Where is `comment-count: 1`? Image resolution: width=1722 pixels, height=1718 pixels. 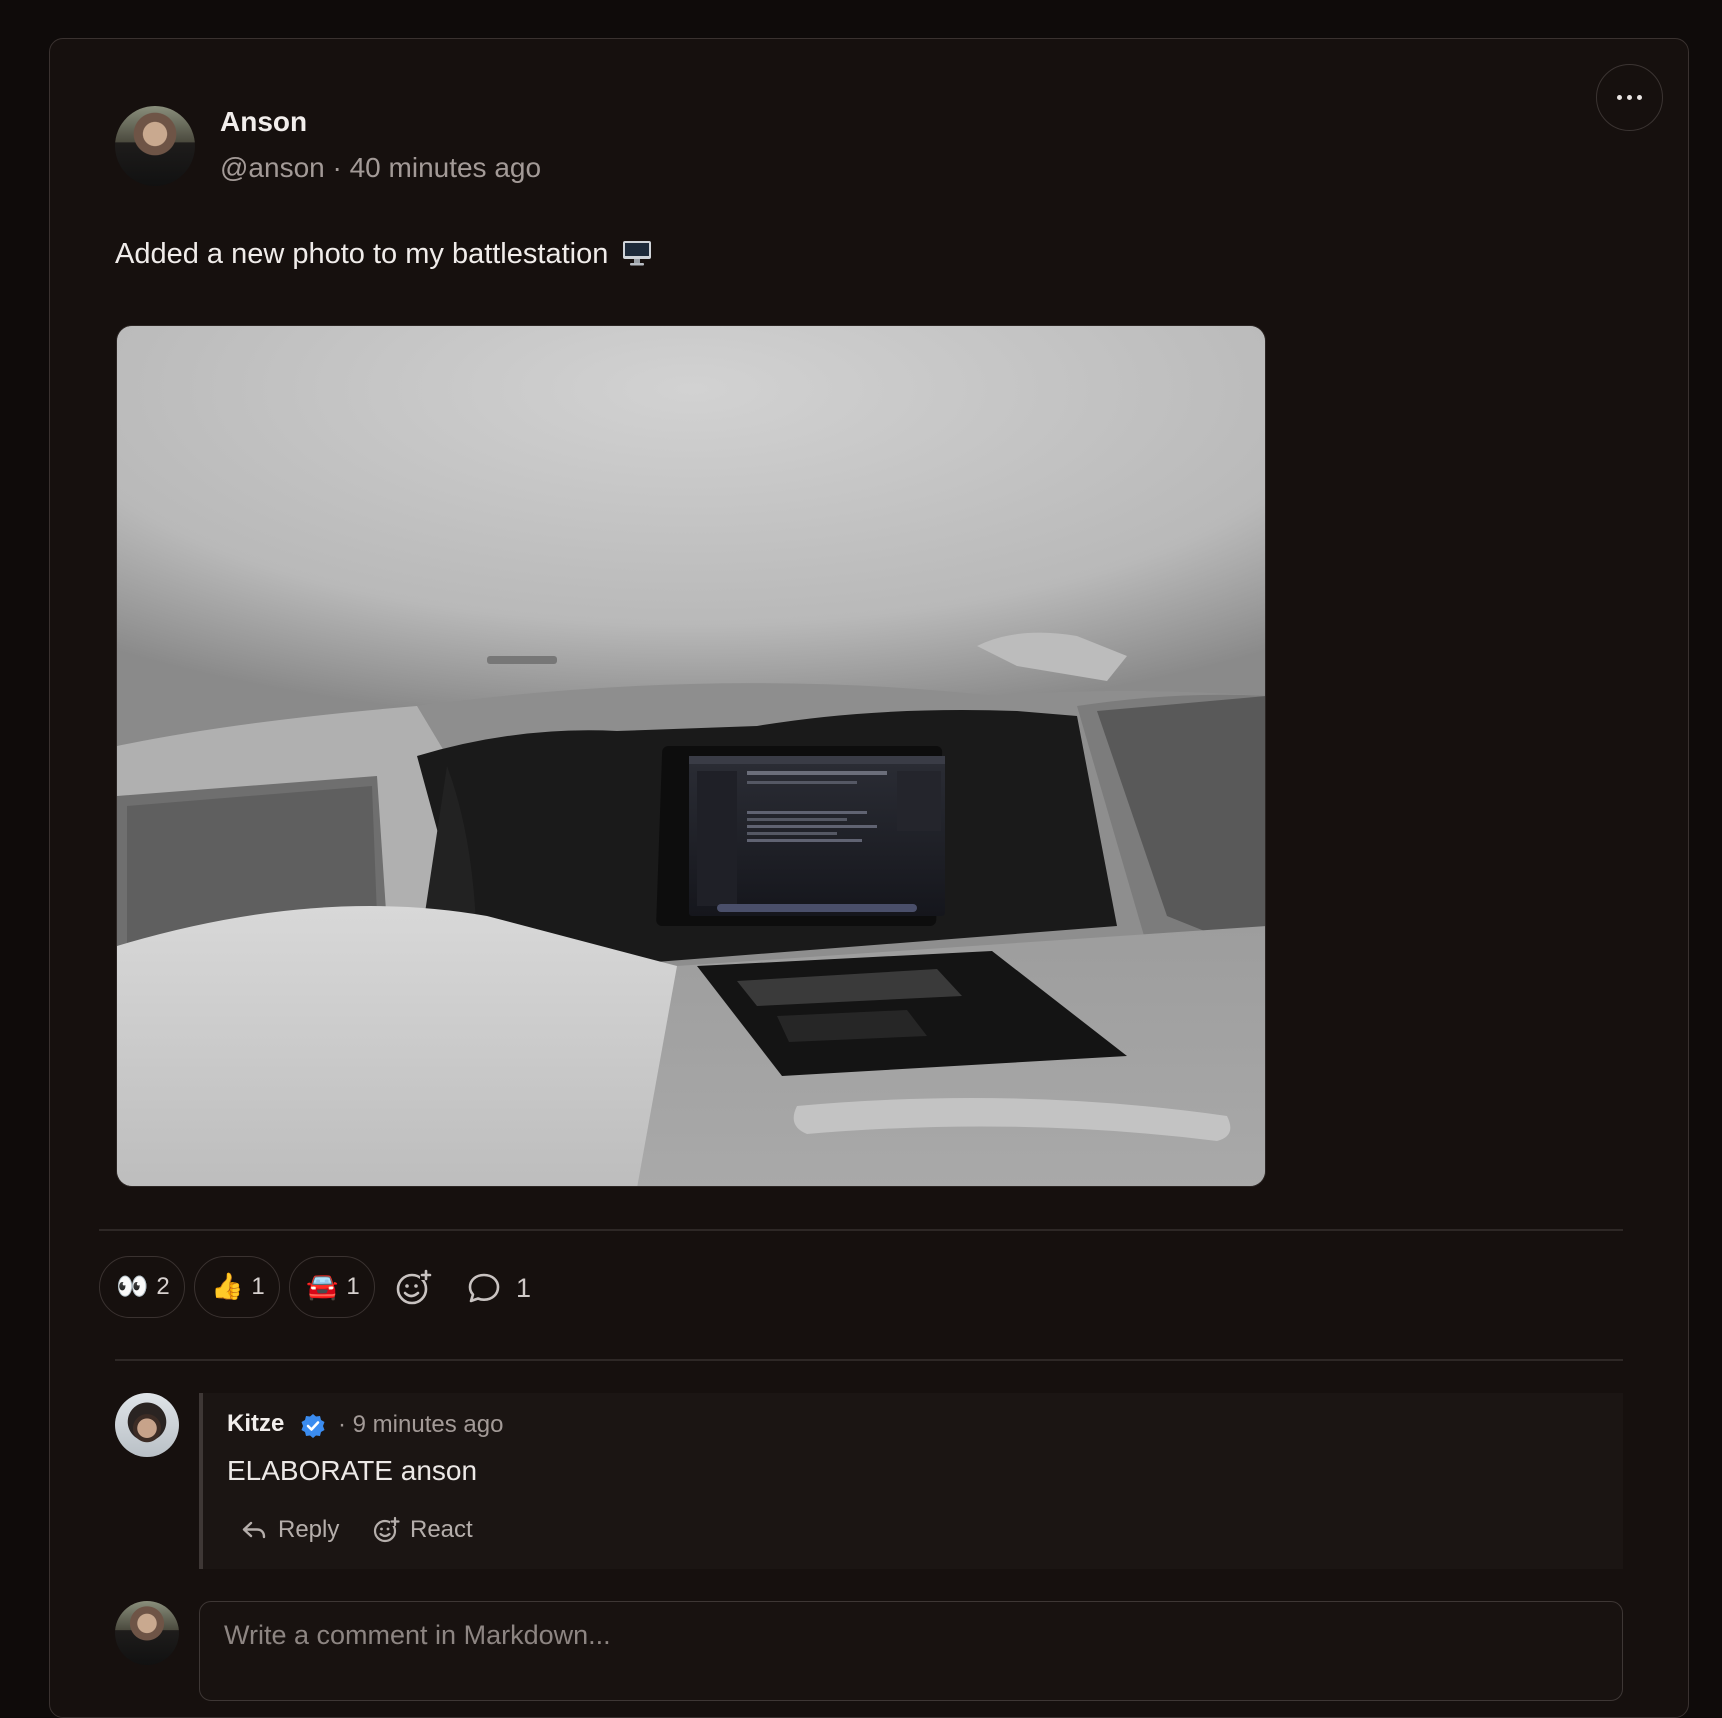 comment-count: 1 is located at coordinates (524, 1287).